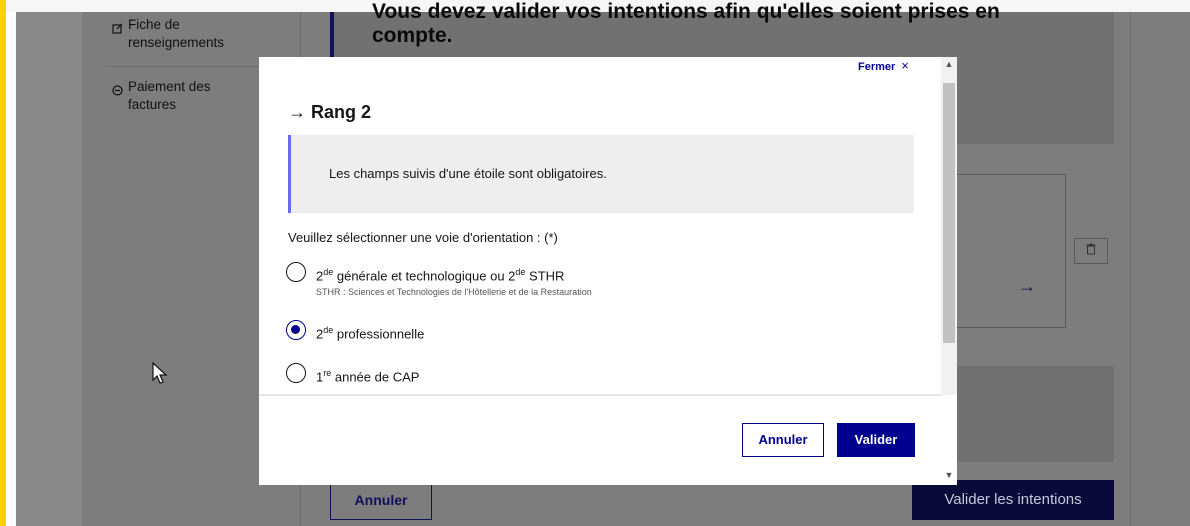 The width and height of the screenshot is (1190, 526). I want to click on payment-icon, so click(117, 92).